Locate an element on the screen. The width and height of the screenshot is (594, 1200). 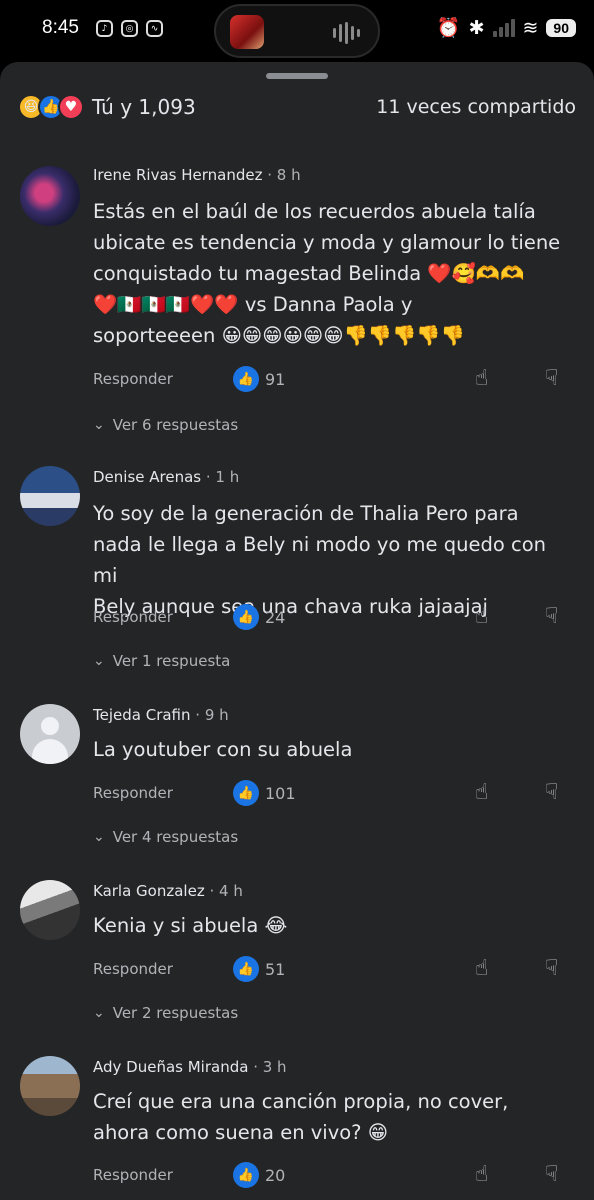
system-indicators: ⏰ ✱ ≋ 90 is located at coordinates (506, 27).